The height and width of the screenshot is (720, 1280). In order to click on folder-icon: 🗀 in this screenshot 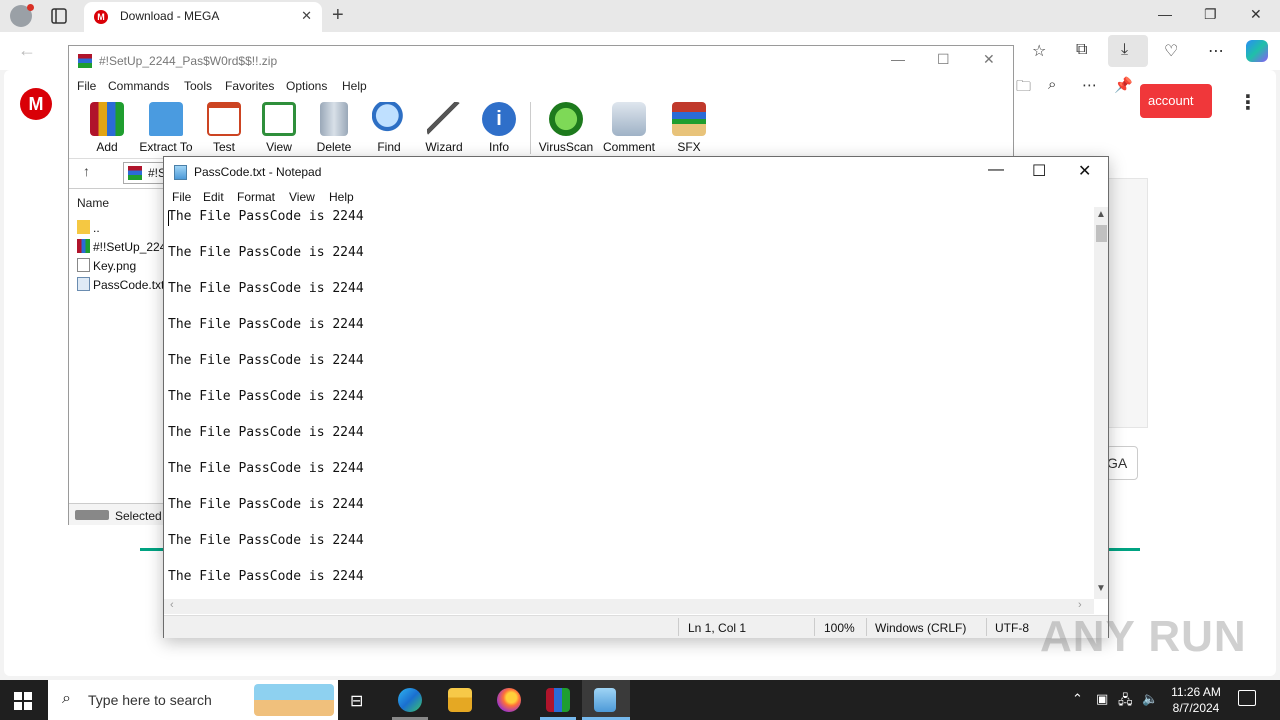, I will do `click(1023, 88)`.